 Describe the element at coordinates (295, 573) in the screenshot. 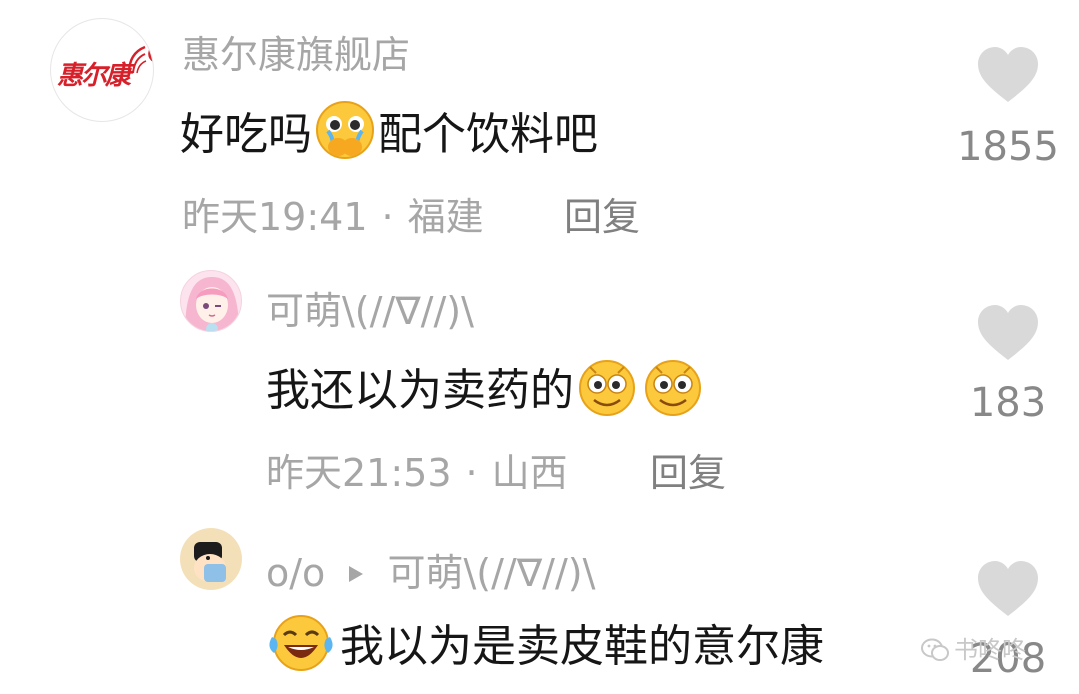

I see `comment-author: o/o` at that location.